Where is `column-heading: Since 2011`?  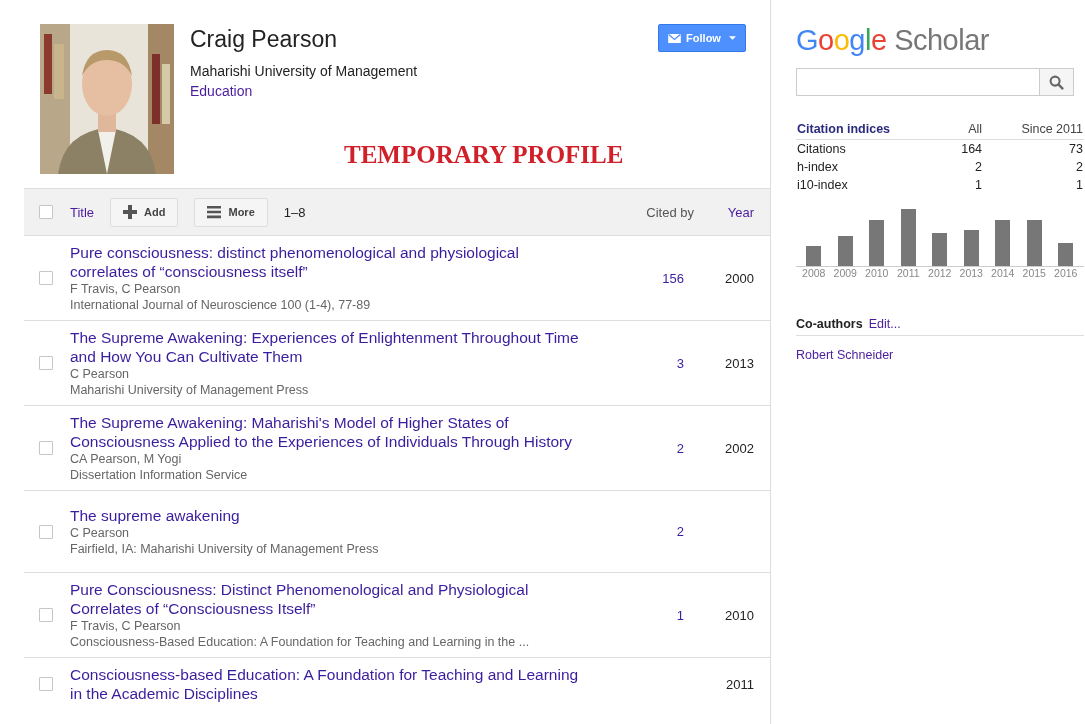
column-heading: Since 2011 is located at coordinates (1052, 129).